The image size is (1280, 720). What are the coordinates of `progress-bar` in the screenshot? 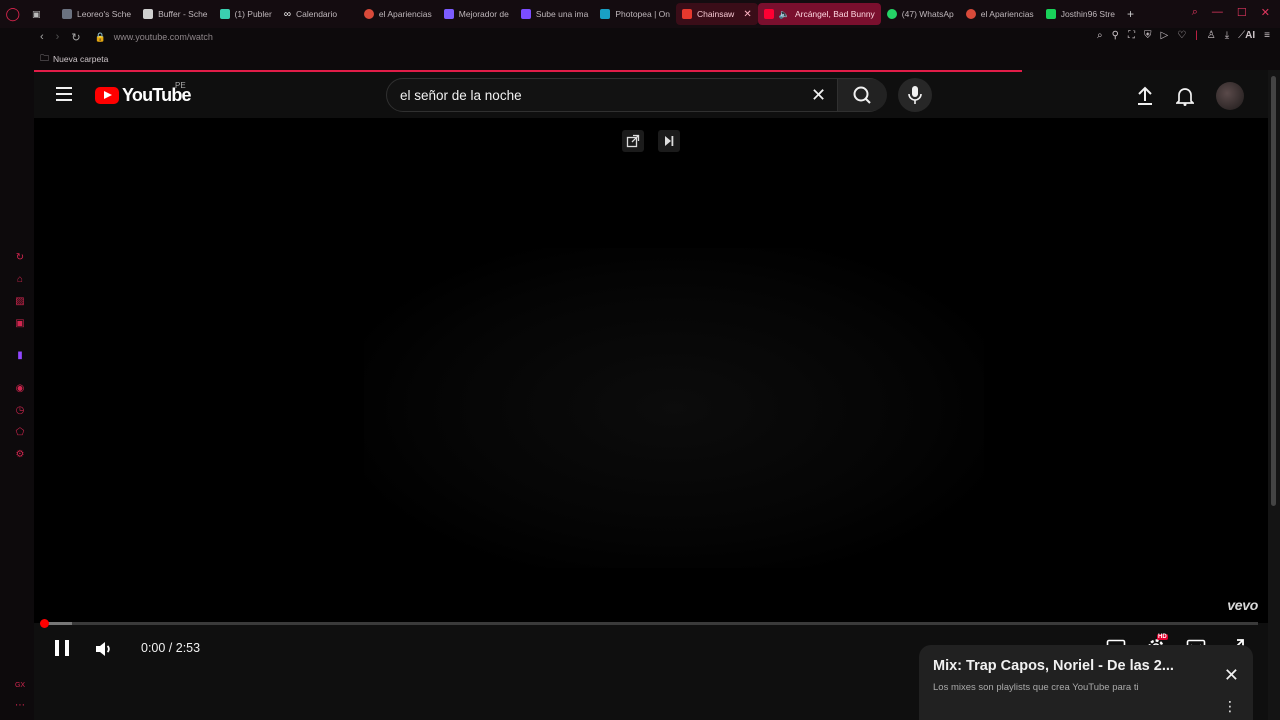 It's located at (649, 623).